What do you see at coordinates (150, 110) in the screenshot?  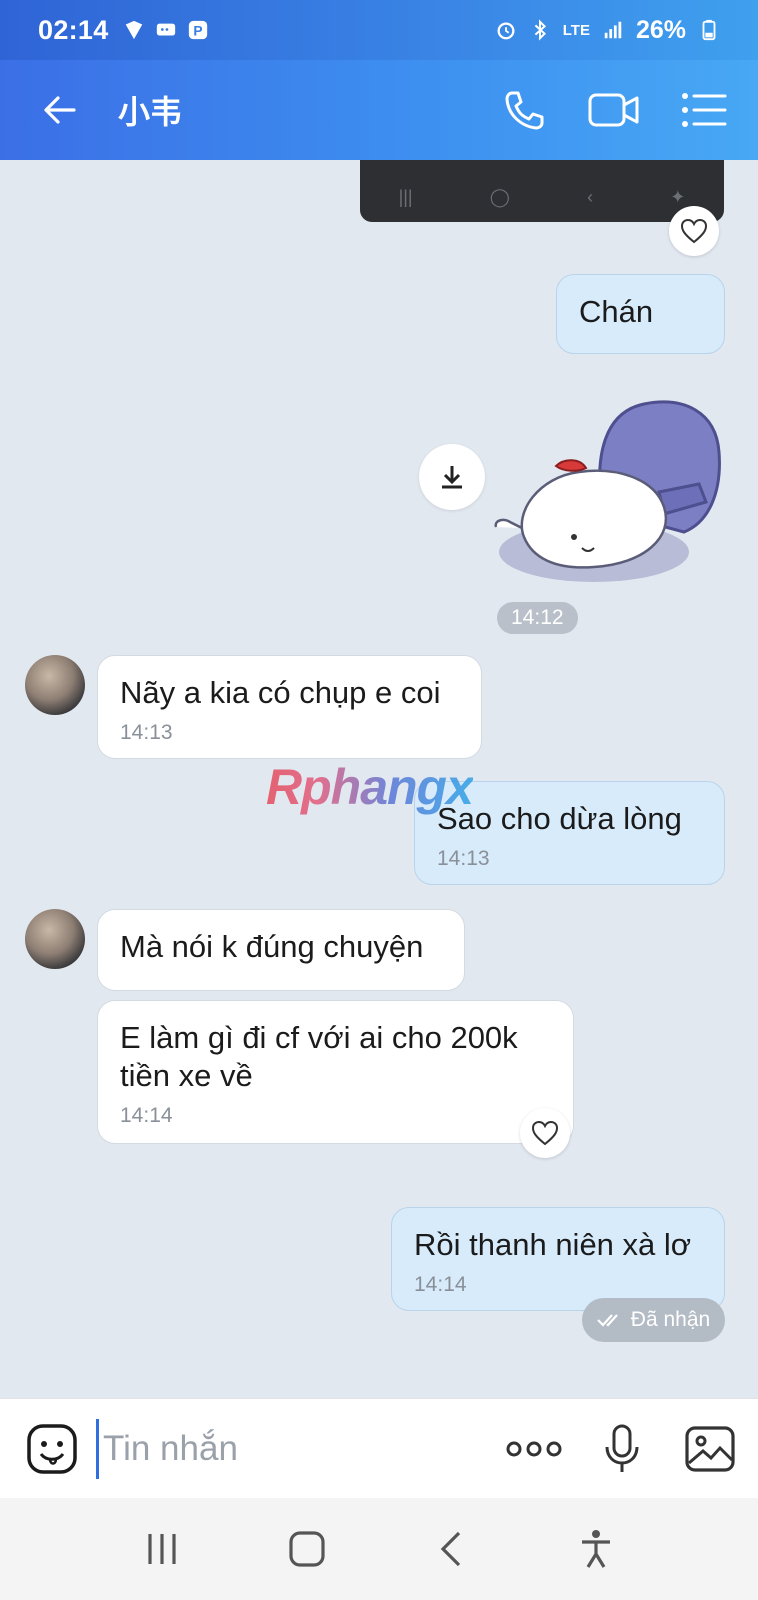 I see `chat-title: 小韦` at bounding box center [150, 110].